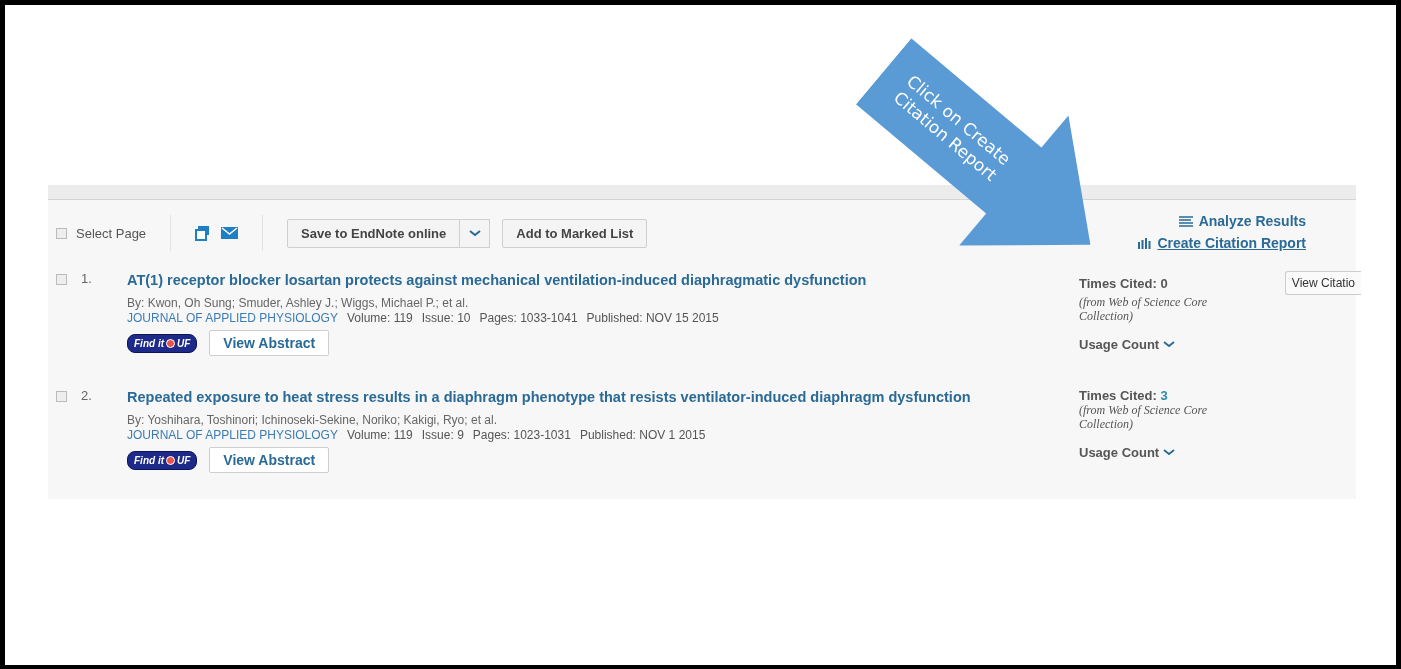 The height and width of the screenshot is (669, 1401). I want to click on record-title-link: Repeated exposure to heat stress results in a diaphragm phenotype that resists ventilator-induced diaphragm dysfunction, so click(579, 397).